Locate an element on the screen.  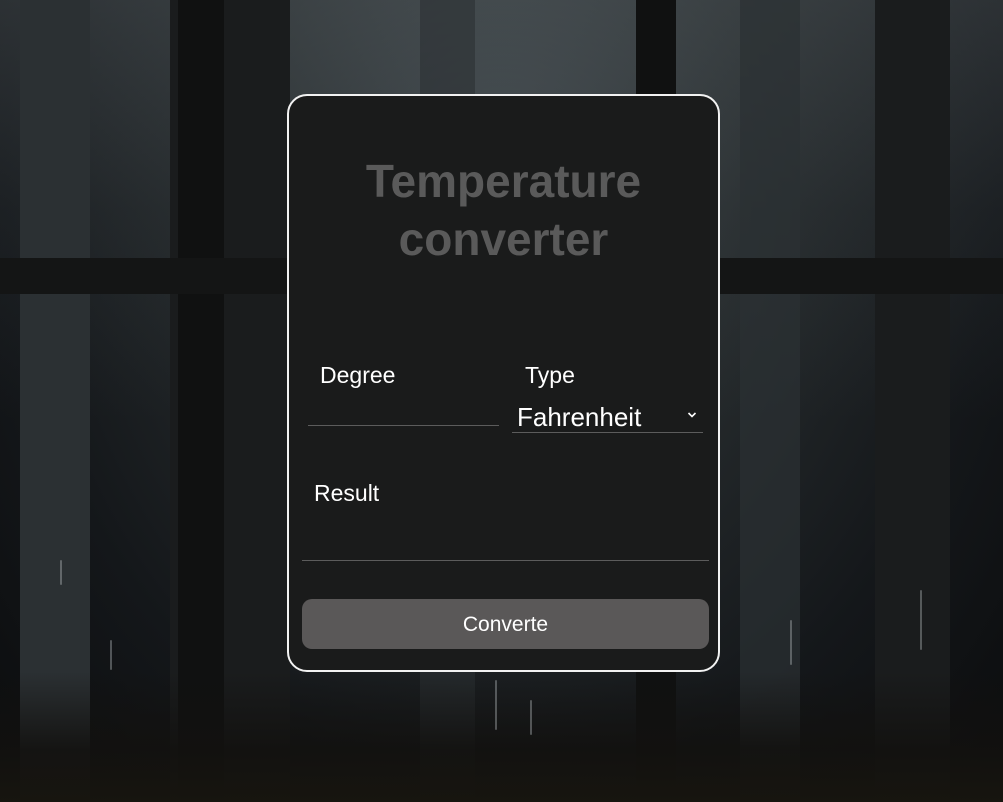
degree-label: Degree is located at coordinates (358, 375).